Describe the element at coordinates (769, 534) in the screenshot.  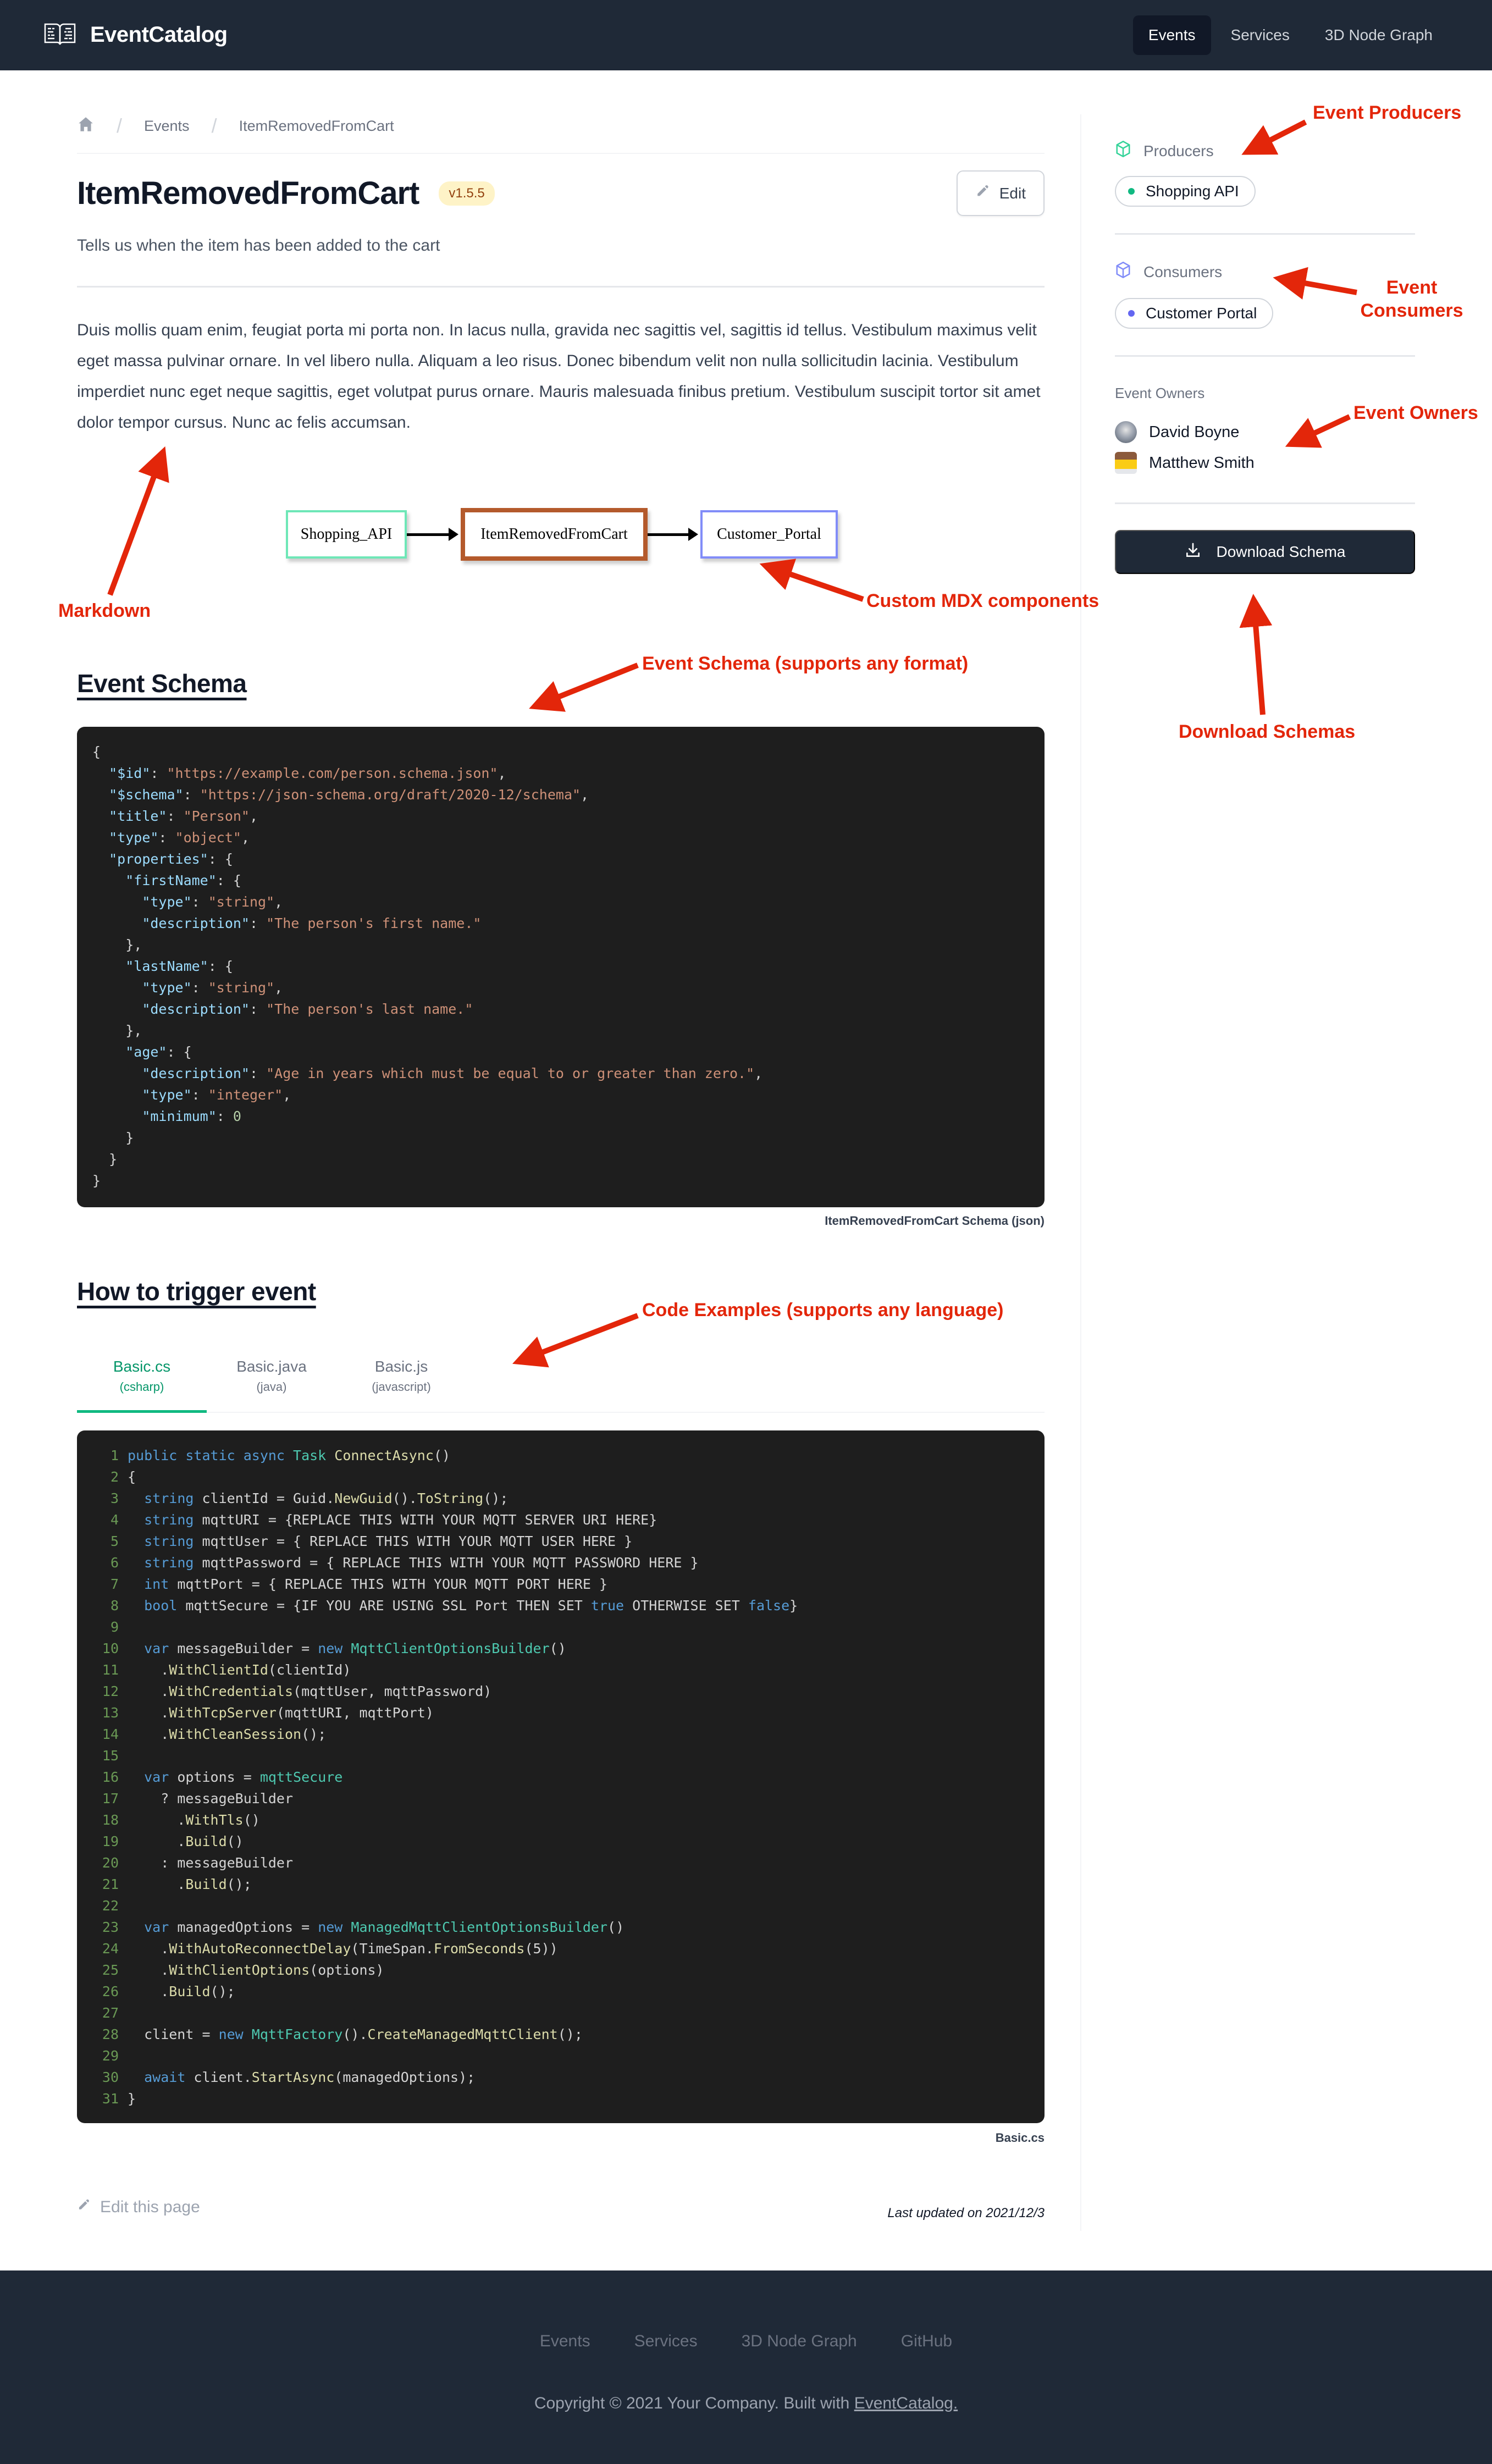
I see `diagram-node-consumer: Customer_Portal` at that location.